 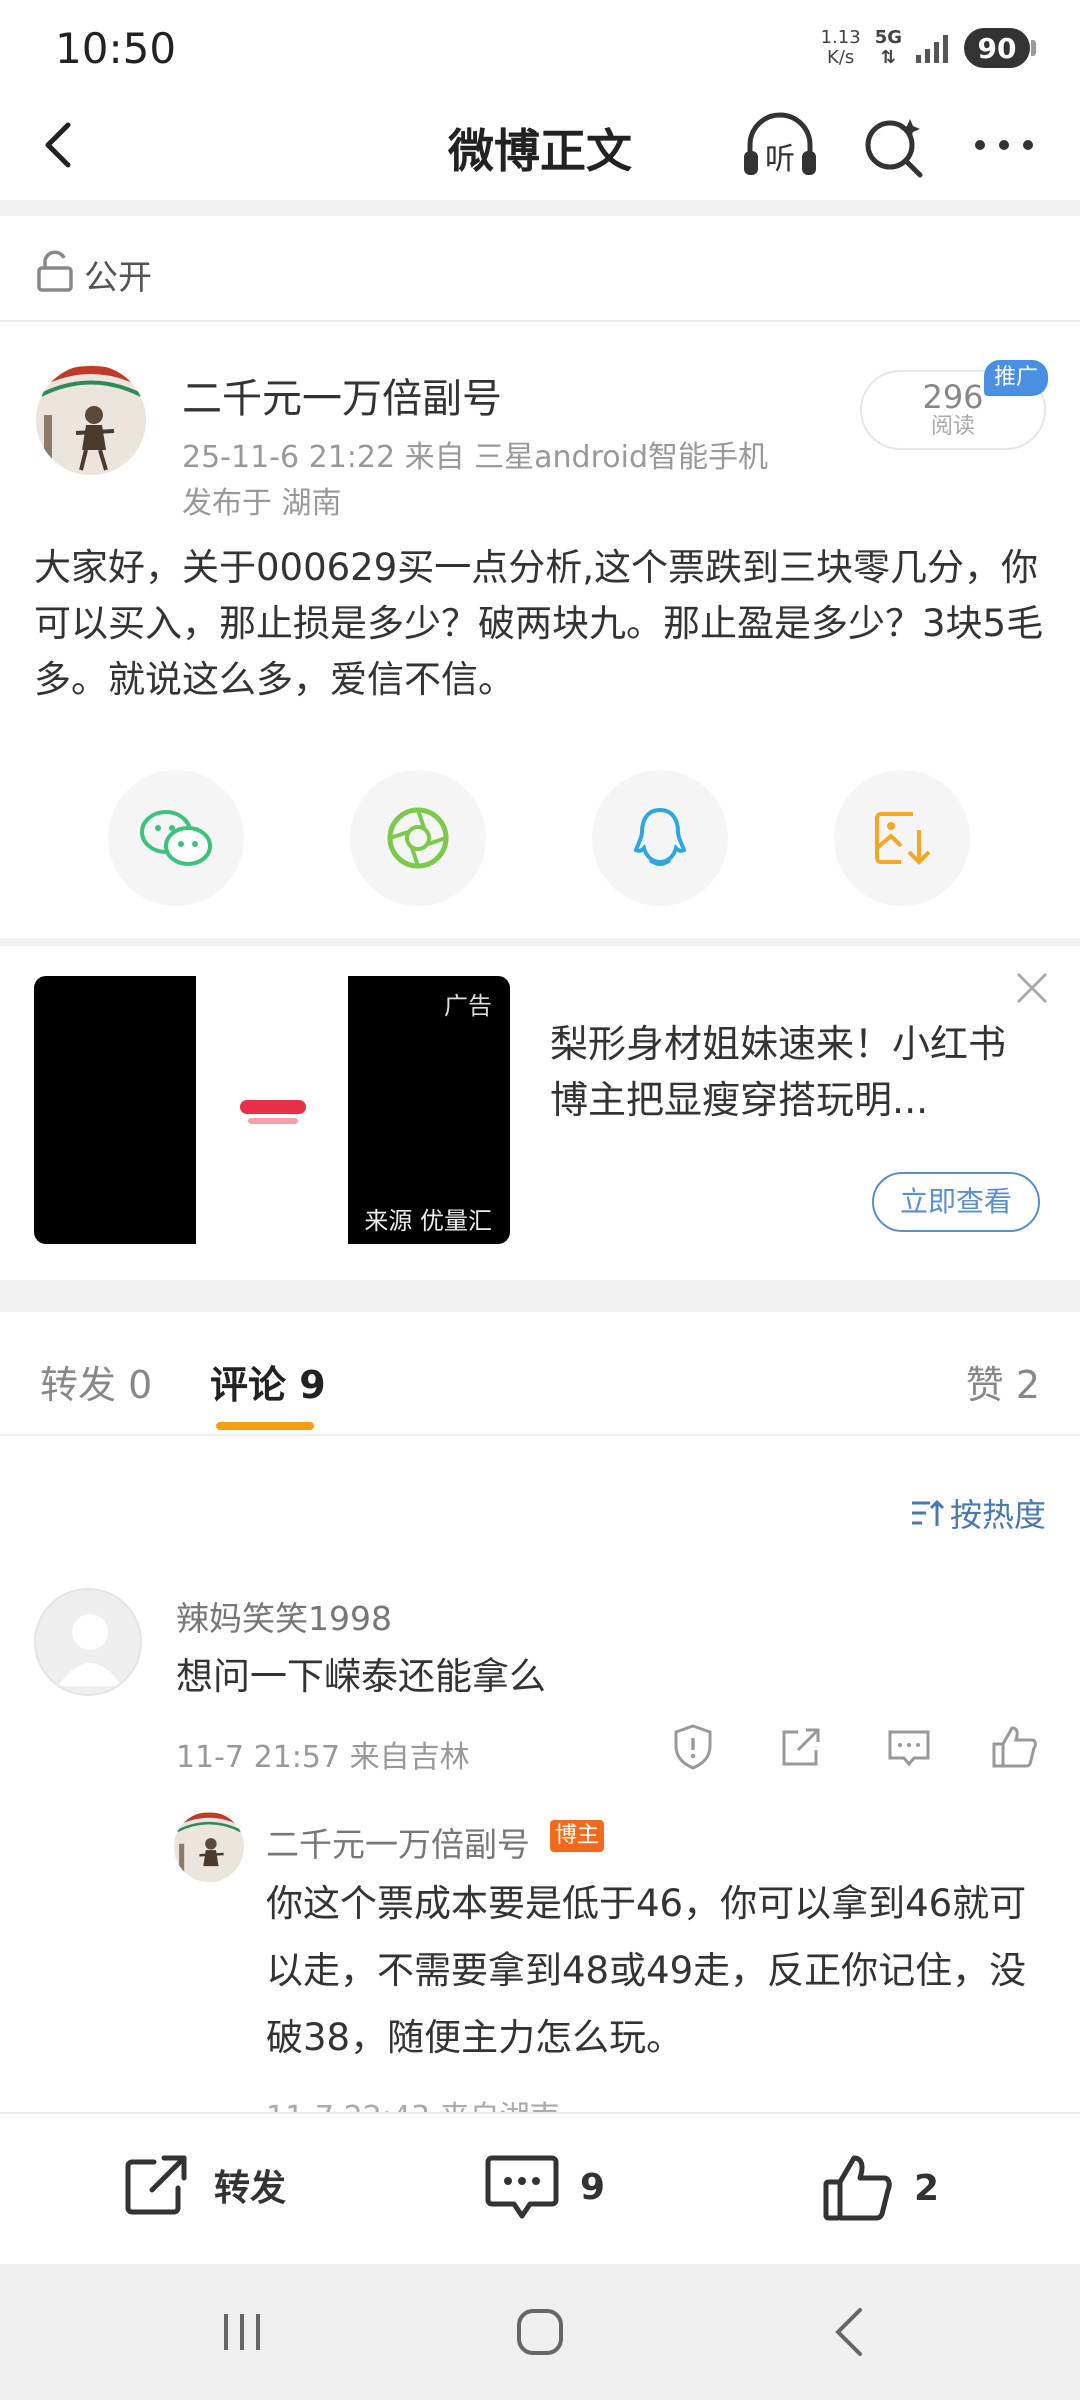 I want to click on reply-author-avatar, so click(x=209, y=1847).